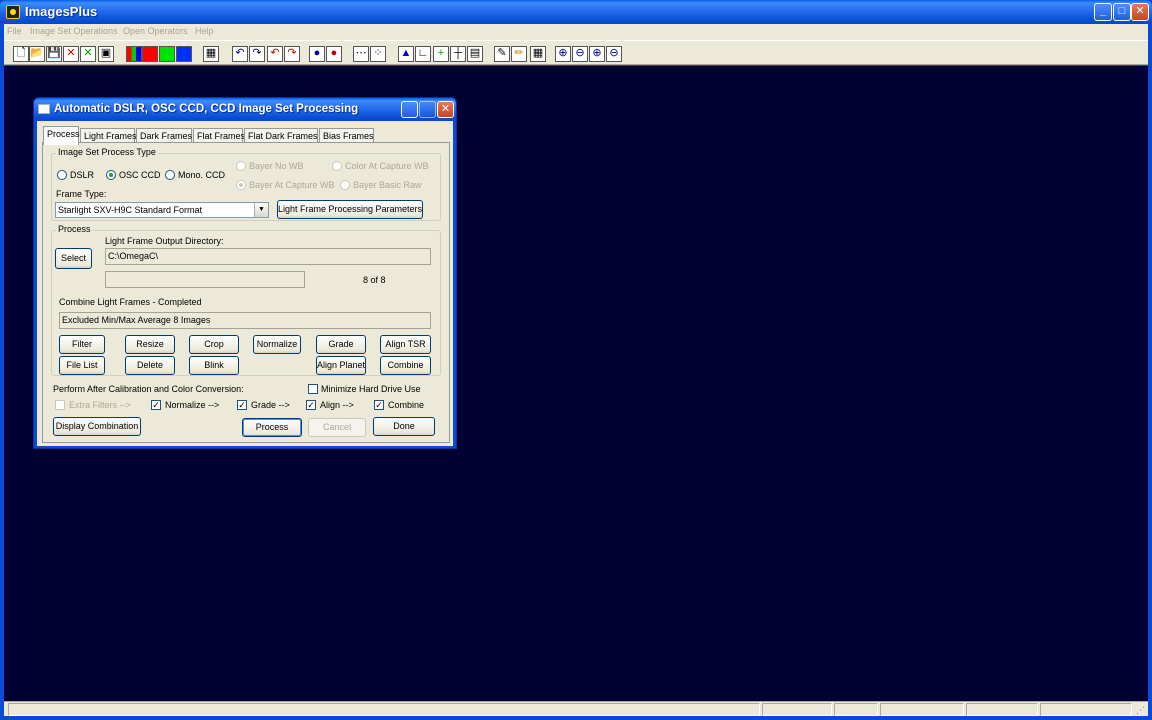 This screenshot has width=1152, height=720. I want to click on extra-filters-label: Extra Filters -->, so click(100, 405).